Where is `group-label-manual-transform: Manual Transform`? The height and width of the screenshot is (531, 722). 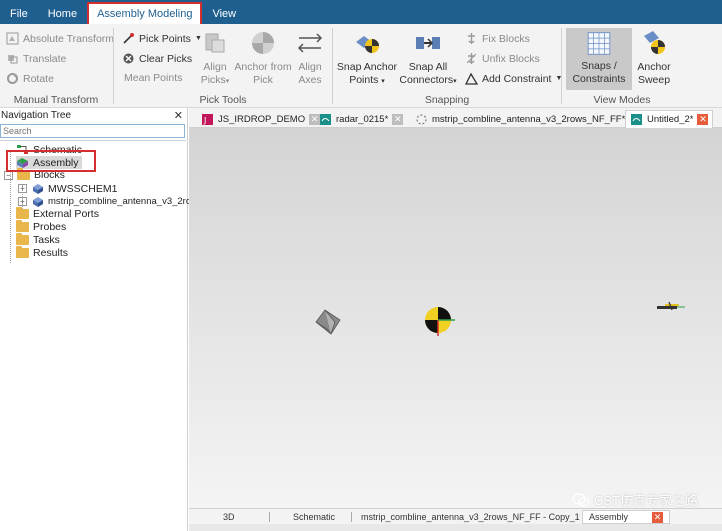
group-label-manual-transform: Manual Transform is located at coordinates (56, 100).